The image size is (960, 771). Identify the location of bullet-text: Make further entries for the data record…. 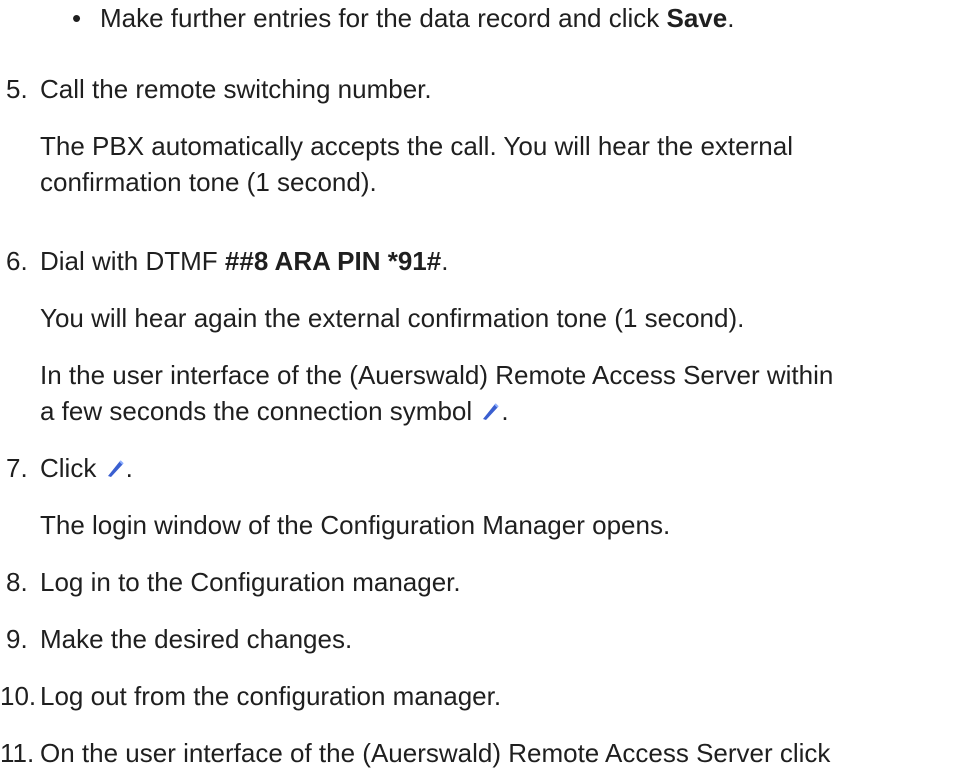
(417, 18).